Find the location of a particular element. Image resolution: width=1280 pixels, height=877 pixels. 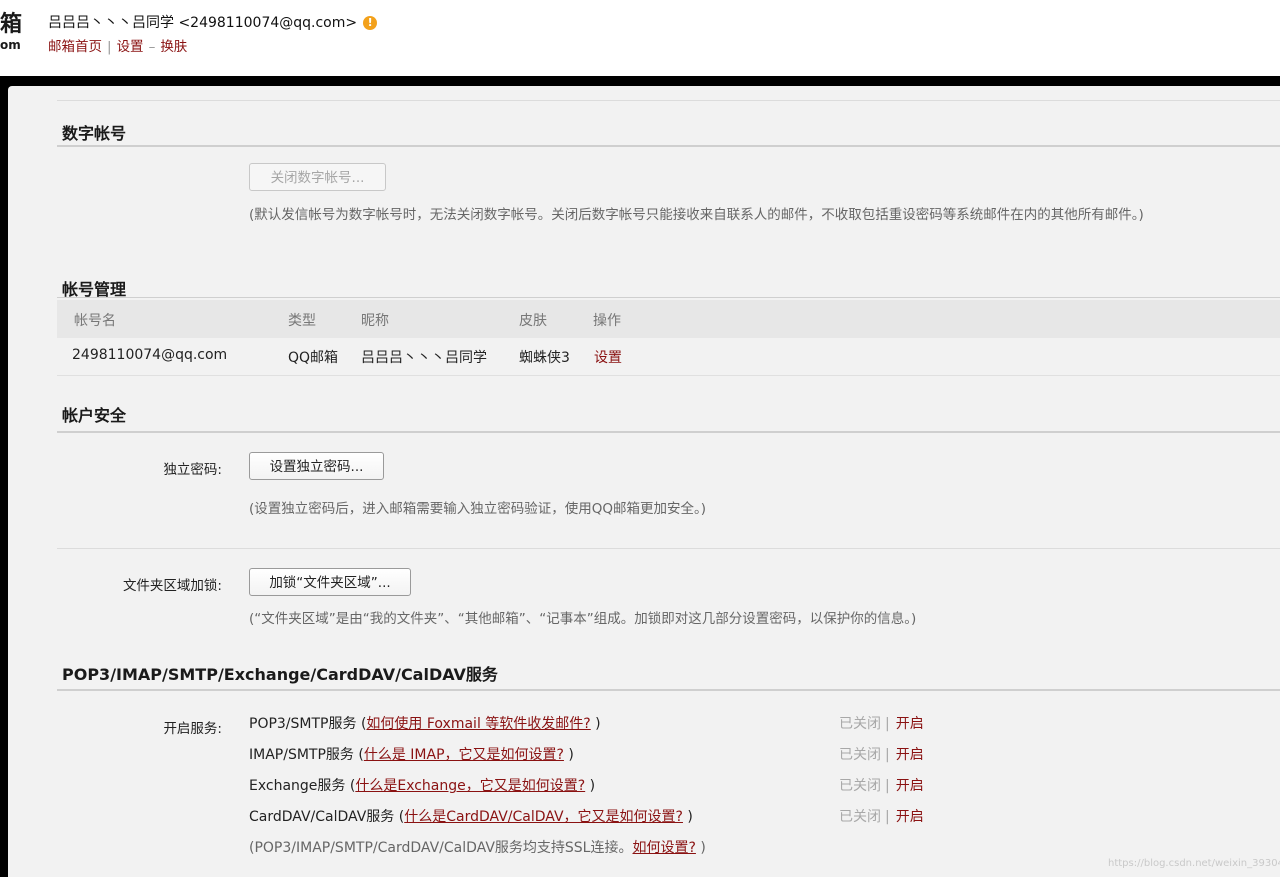

service-pop3-smtp: POP3/SMTP服务 (如何使用 Foxmail 等软件收发邮件? ) is located at coordinates (425, 724).